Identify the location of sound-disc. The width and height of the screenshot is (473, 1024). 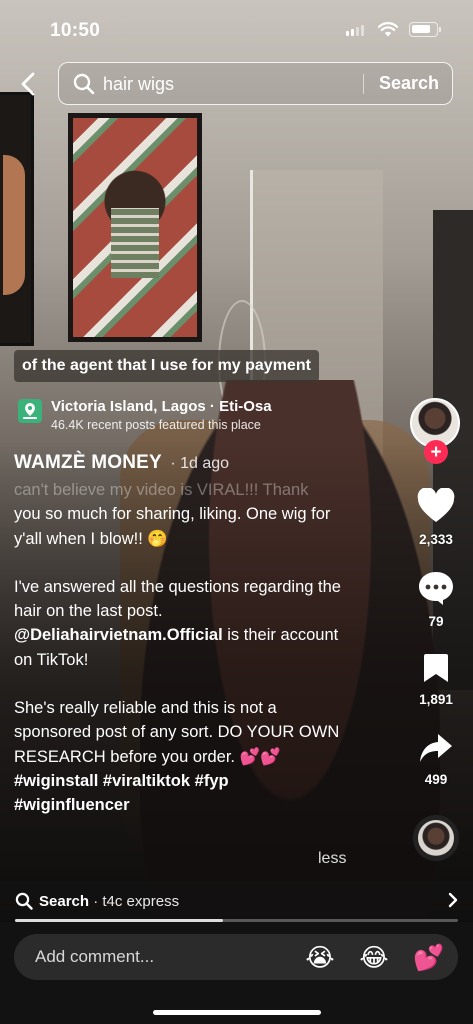
(436, 838).